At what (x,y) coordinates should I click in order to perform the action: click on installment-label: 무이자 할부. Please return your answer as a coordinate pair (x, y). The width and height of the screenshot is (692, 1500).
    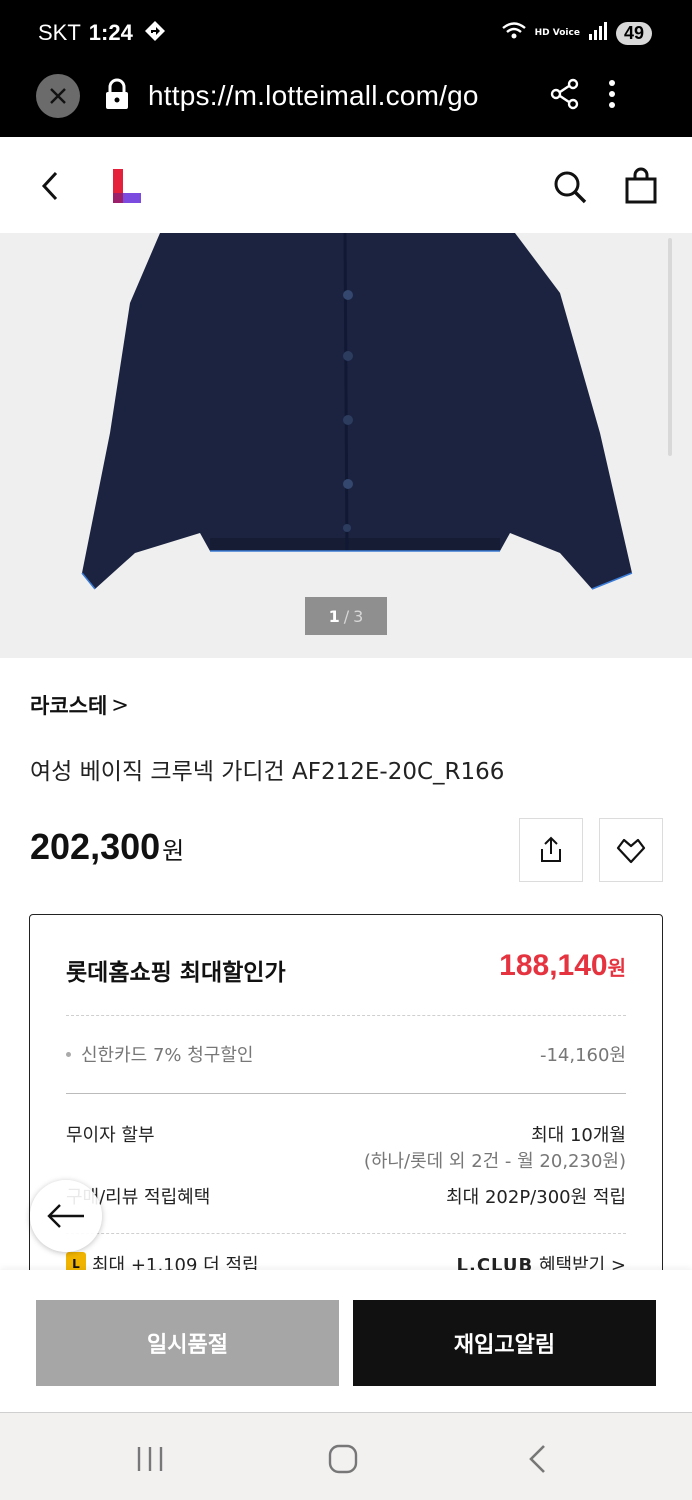
    Looking at the image, I should click on (110, 1135).